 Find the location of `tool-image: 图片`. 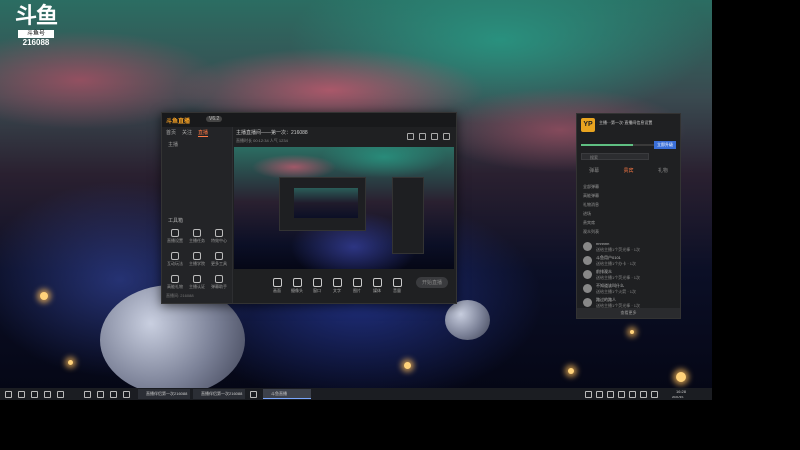

tool-image: 图片 is located at coordinates (357, 286).